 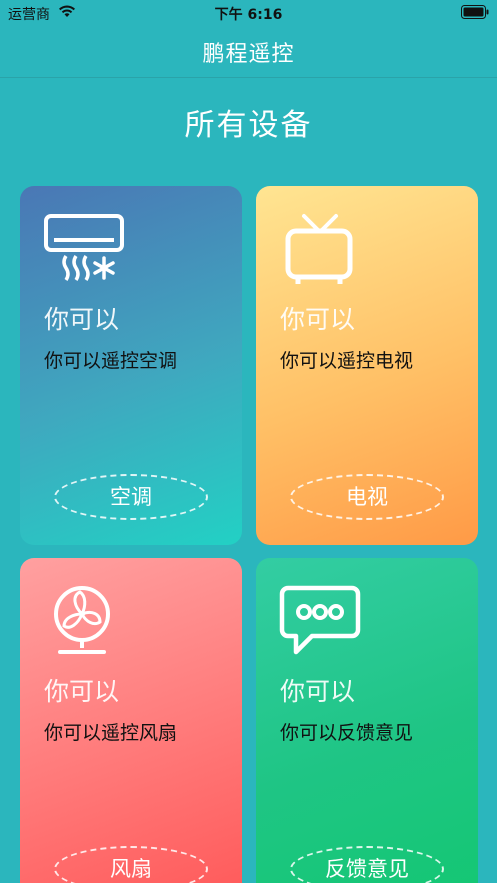 I want to click on fan-icon, so click(x=82, y=620).